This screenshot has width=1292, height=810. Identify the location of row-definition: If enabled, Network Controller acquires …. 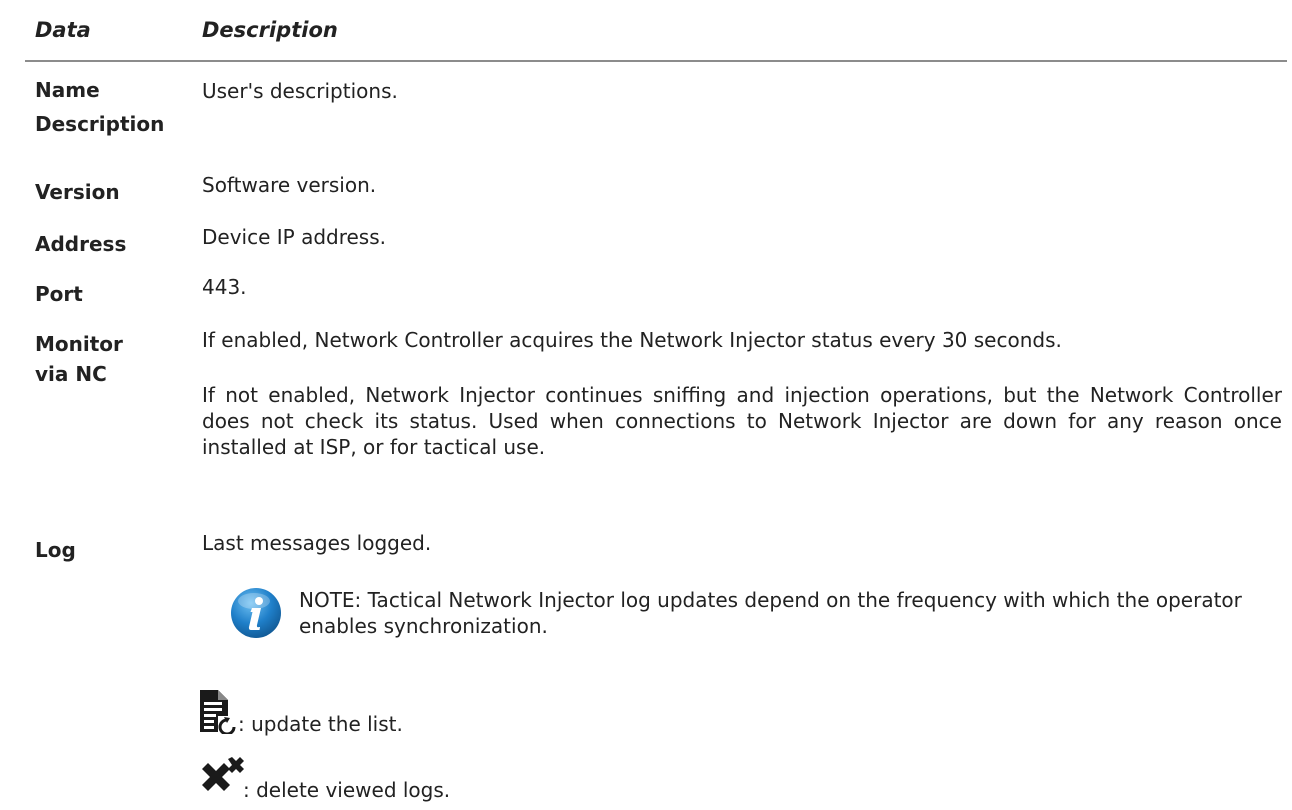
(632, 340).